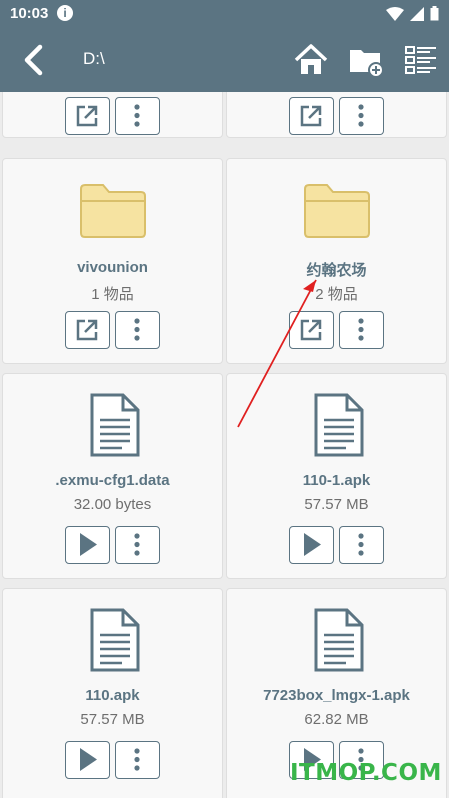 This screenshot has width=449, height=798. Describe the element at coordinates (434, 13) in the screenshot. I see `battery-icon` at that location.